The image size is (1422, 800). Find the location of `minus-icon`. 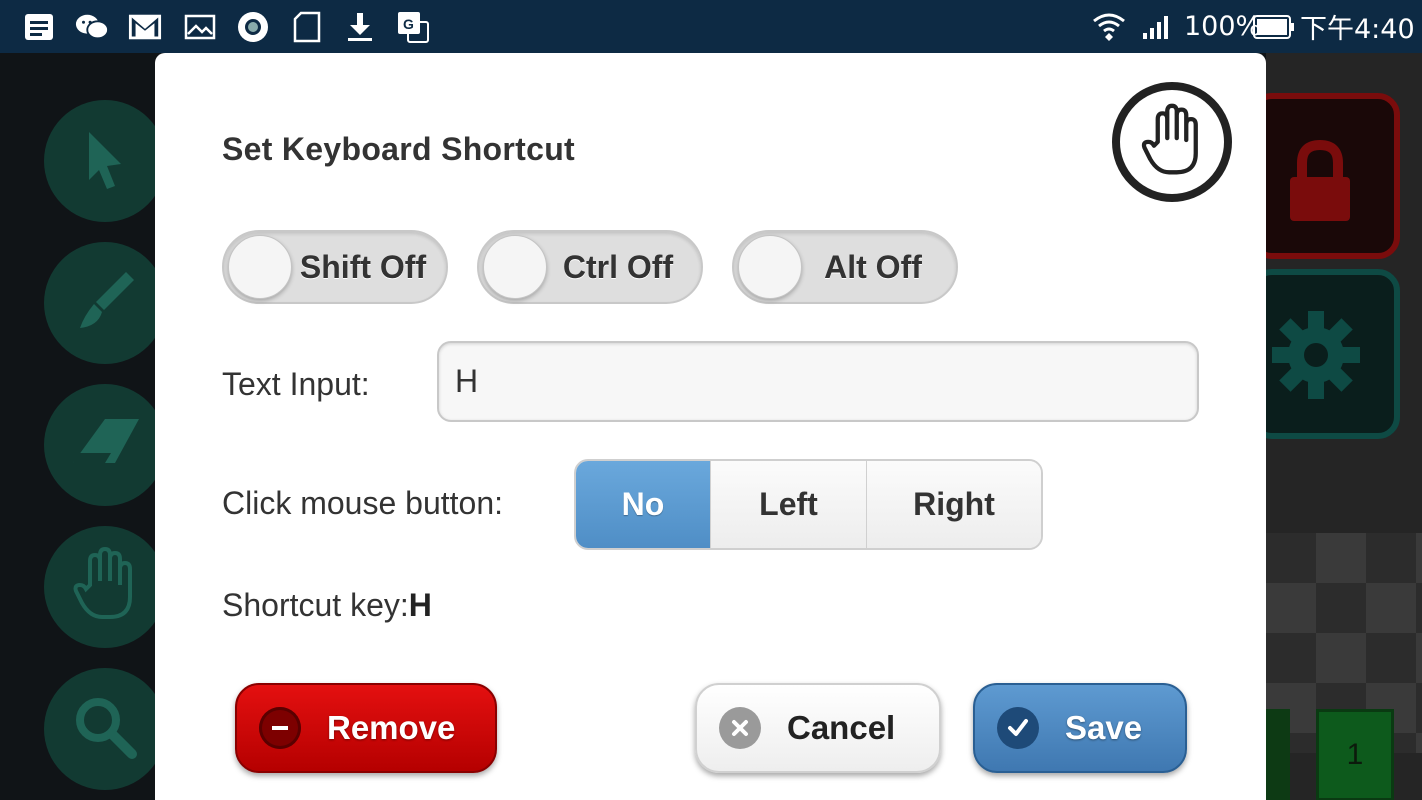

minus-icon is located at coordinates (280, 728).